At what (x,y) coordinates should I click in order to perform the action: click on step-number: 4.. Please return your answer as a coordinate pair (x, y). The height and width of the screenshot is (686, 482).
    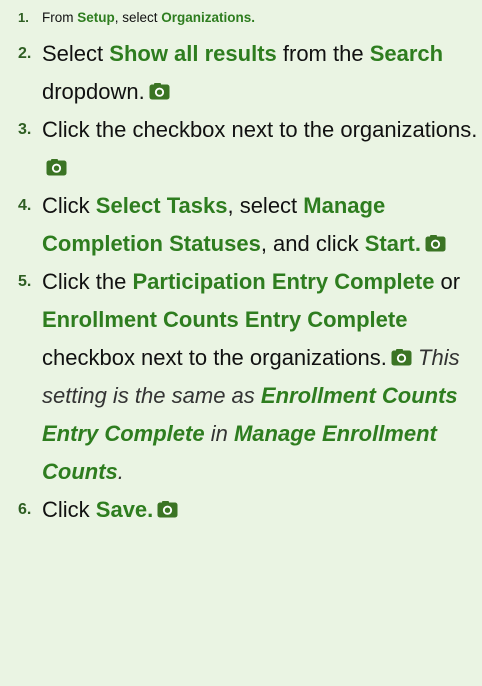
    Looking at the image, I should click on (25, 205).